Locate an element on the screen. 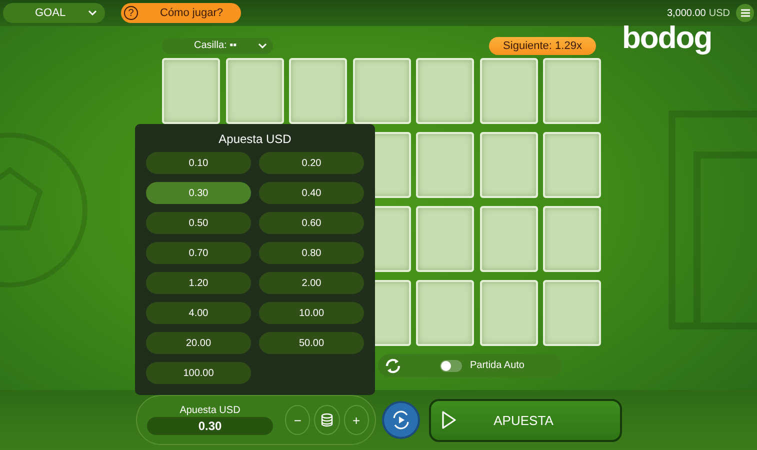  menu-icon is located at coordinates (745, 13).